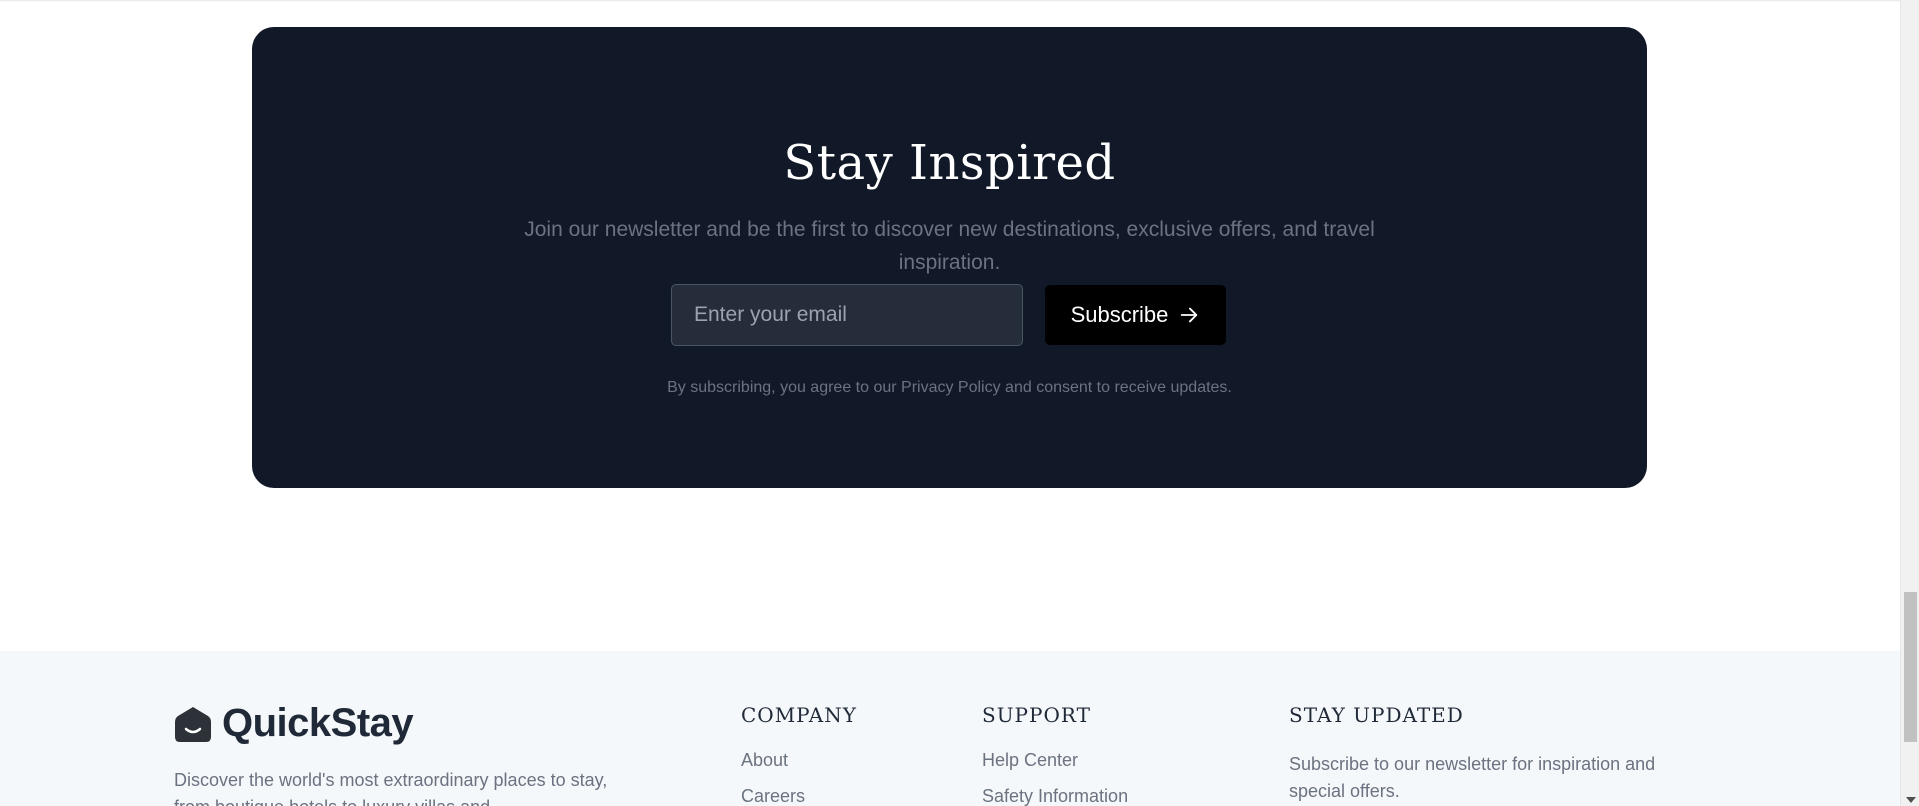 The height and width of the screenshot is (806, 1919). I want to click on scroll-down-arrow-icon, so click(1911, 800).